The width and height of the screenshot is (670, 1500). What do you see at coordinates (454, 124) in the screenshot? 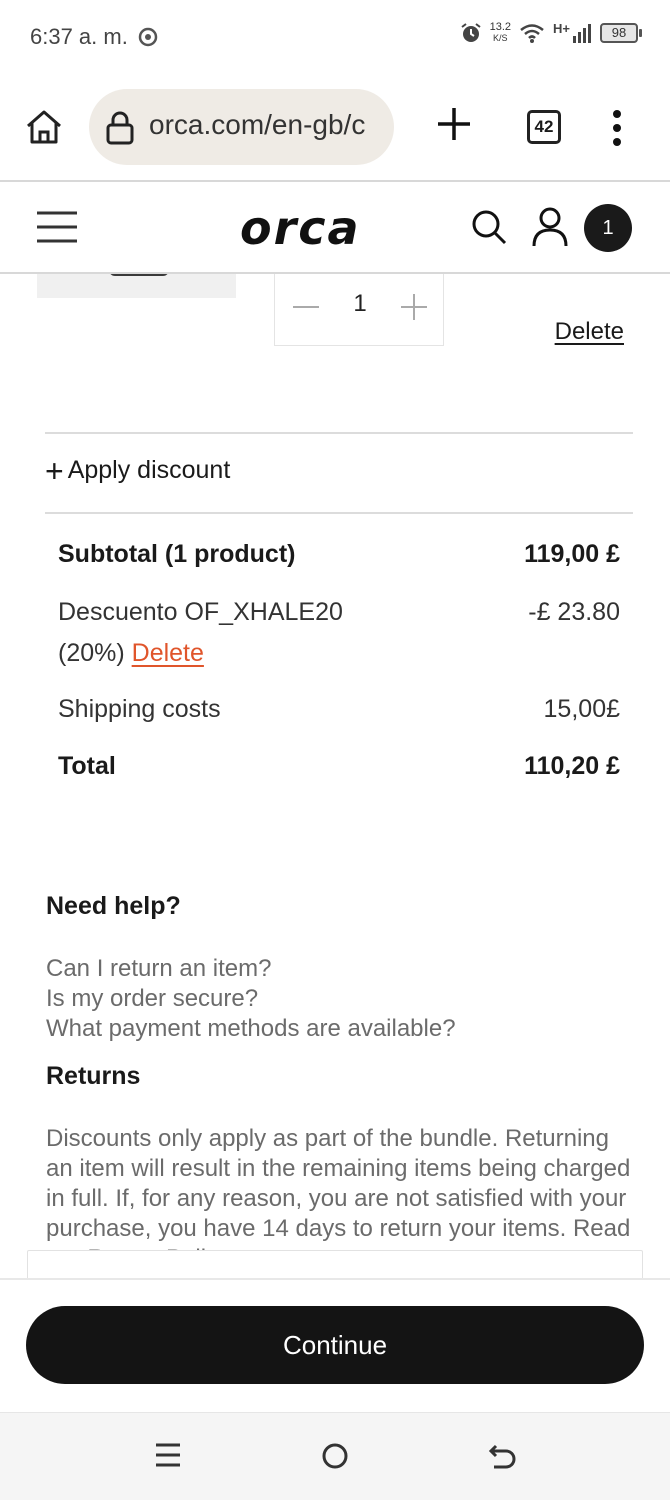
I see `new-tab-icon` at bounding box center [454, 124].